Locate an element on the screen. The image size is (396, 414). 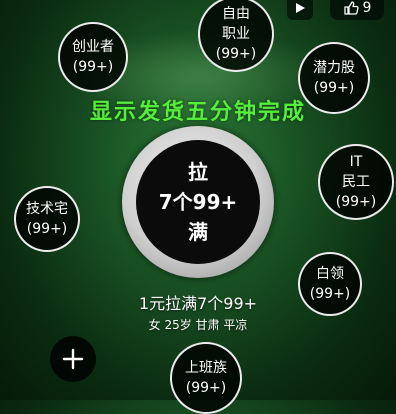
profile-title: 1元拉满7个99+ is located at coordinates (198, 303).